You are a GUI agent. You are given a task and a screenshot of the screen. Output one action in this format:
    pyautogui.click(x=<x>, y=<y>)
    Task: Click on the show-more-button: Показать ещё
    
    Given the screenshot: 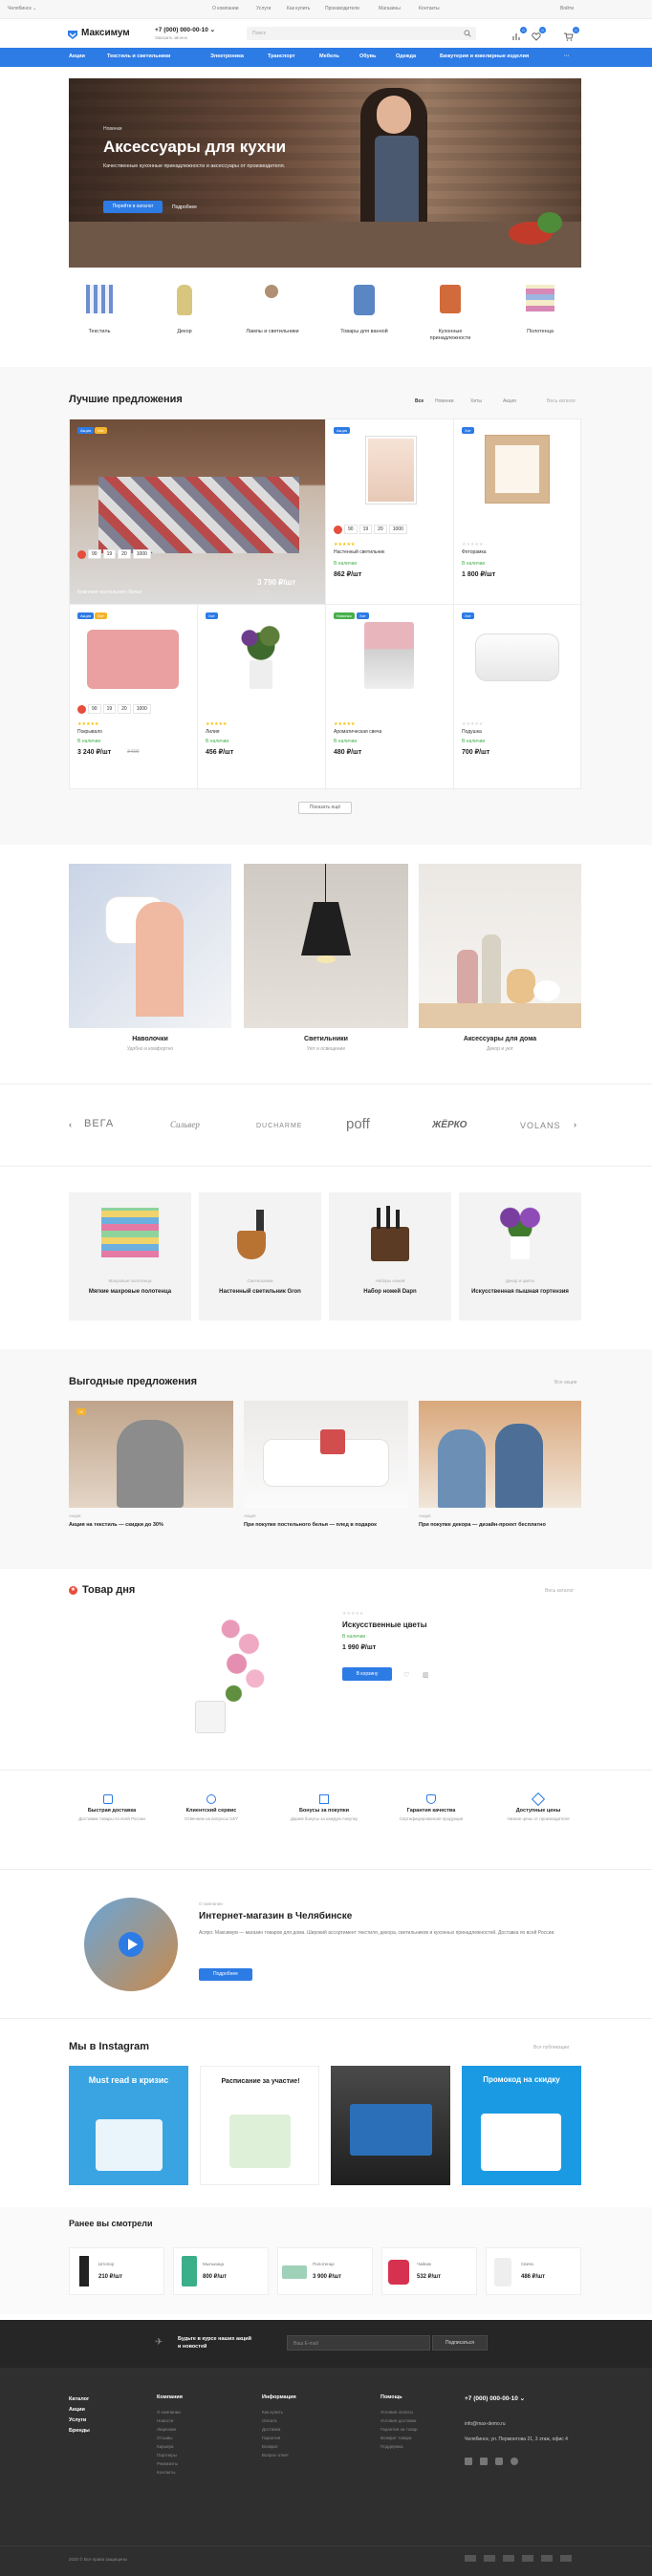 What is the action you would take?
    pyautogui.click(x=325, y=808)
    